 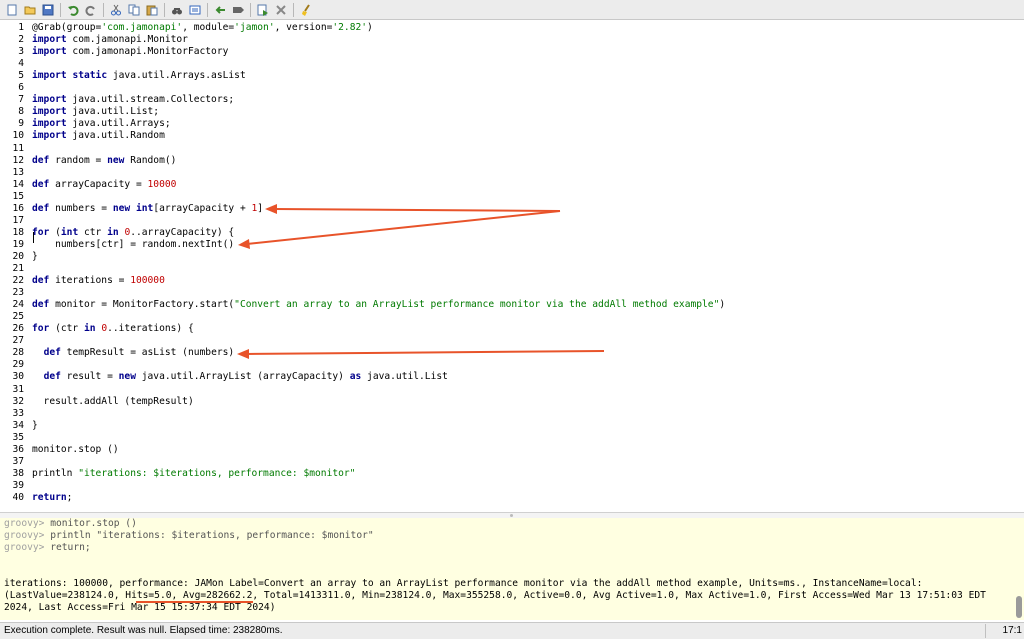 I want to click on console-scrollbar, so click(x=1019, y=607).